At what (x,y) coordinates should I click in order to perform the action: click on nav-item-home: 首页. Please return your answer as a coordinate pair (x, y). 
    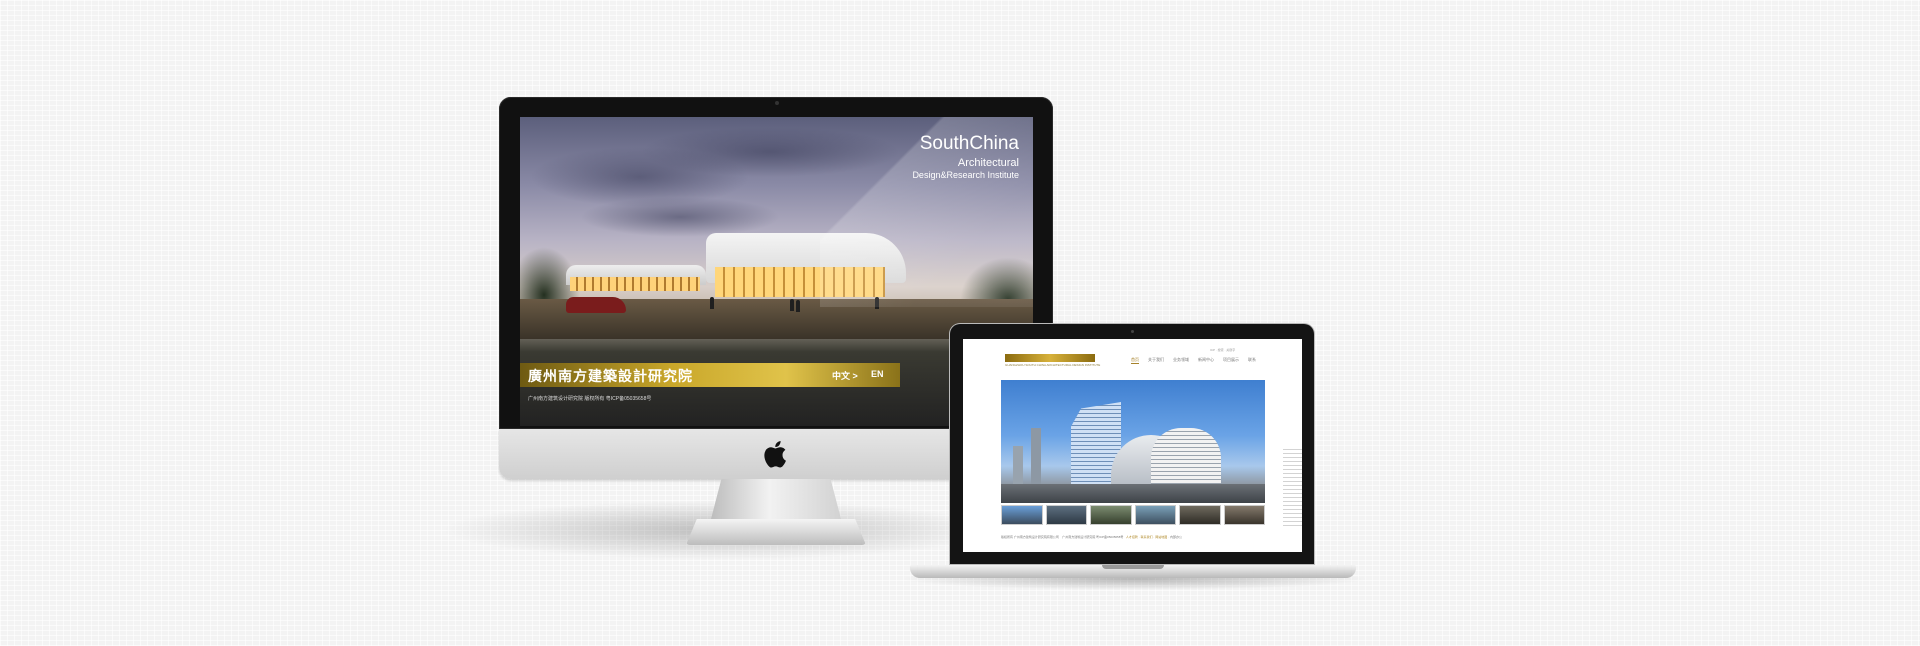
    Looking at the image, I should click on (1135, 360).